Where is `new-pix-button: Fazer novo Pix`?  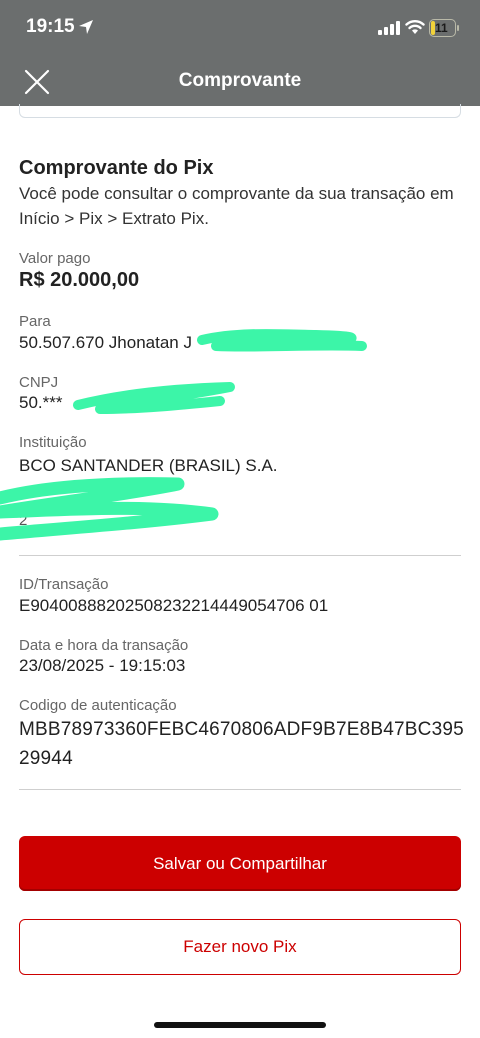
new-pix-button: Fazer novo Pix is located at coordinates (240, 947).